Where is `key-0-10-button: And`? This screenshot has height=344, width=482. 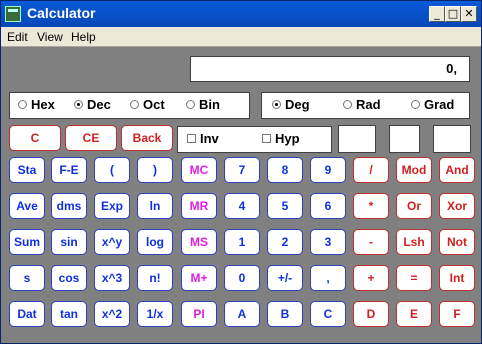
key-0-10-button: And is located at coordinates (457, 170).